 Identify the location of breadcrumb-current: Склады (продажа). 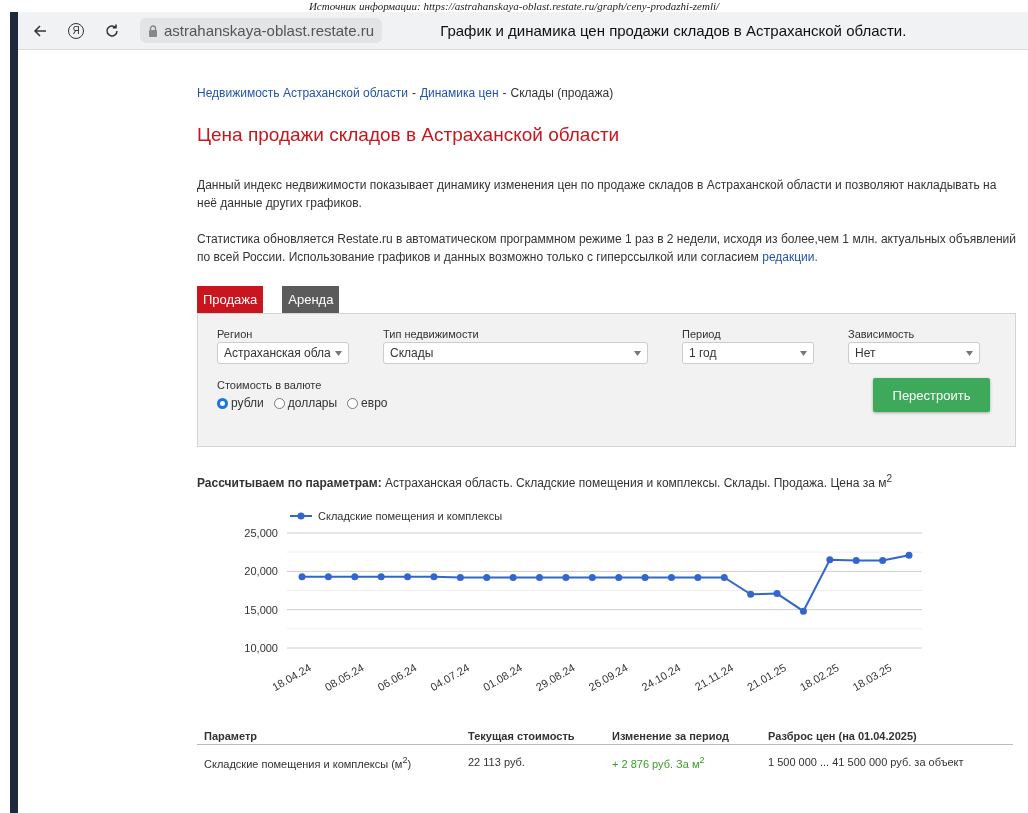
(562, 93).